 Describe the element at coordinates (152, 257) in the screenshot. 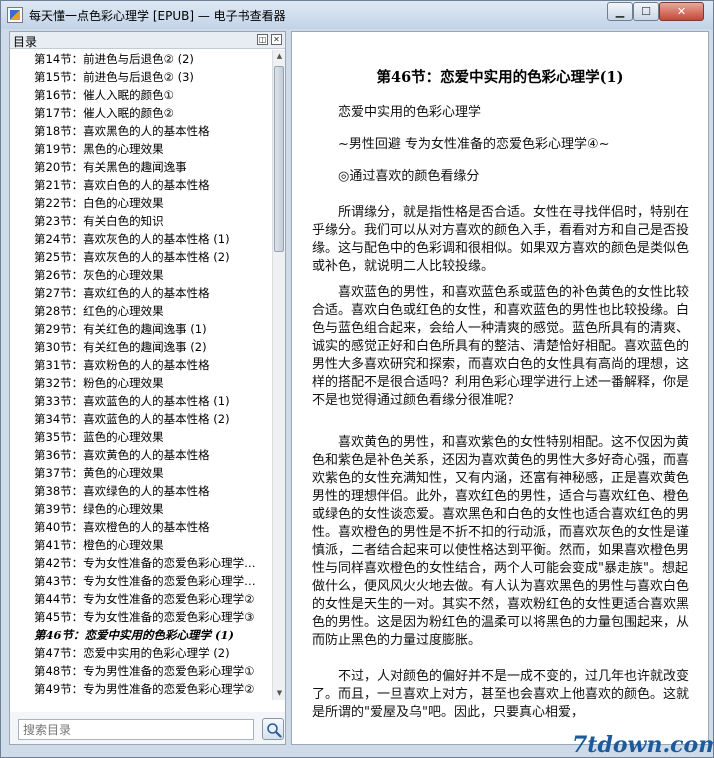

I see `toc-item: 第25节：喜欢灰色的人的基本性格 (2)` at that location.